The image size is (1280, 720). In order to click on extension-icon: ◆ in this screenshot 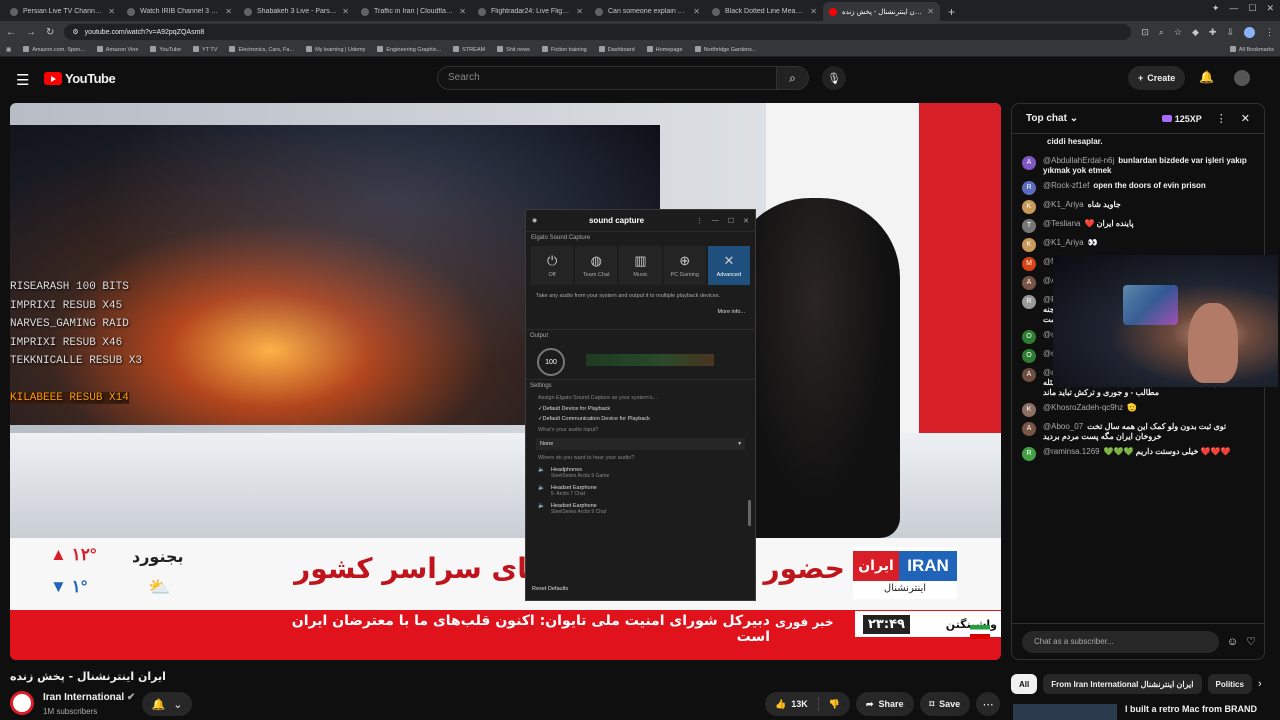, I will do `click(1195, 32)`.